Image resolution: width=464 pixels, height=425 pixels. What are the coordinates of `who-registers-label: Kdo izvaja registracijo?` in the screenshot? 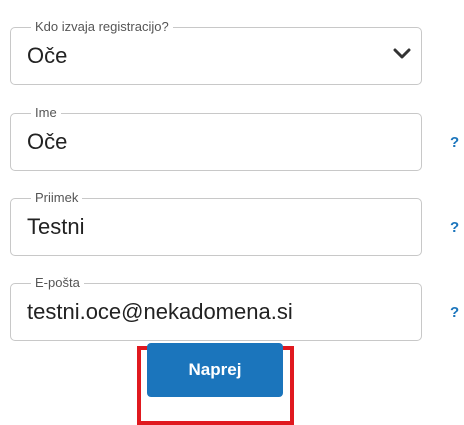 It's located at (102, 27).